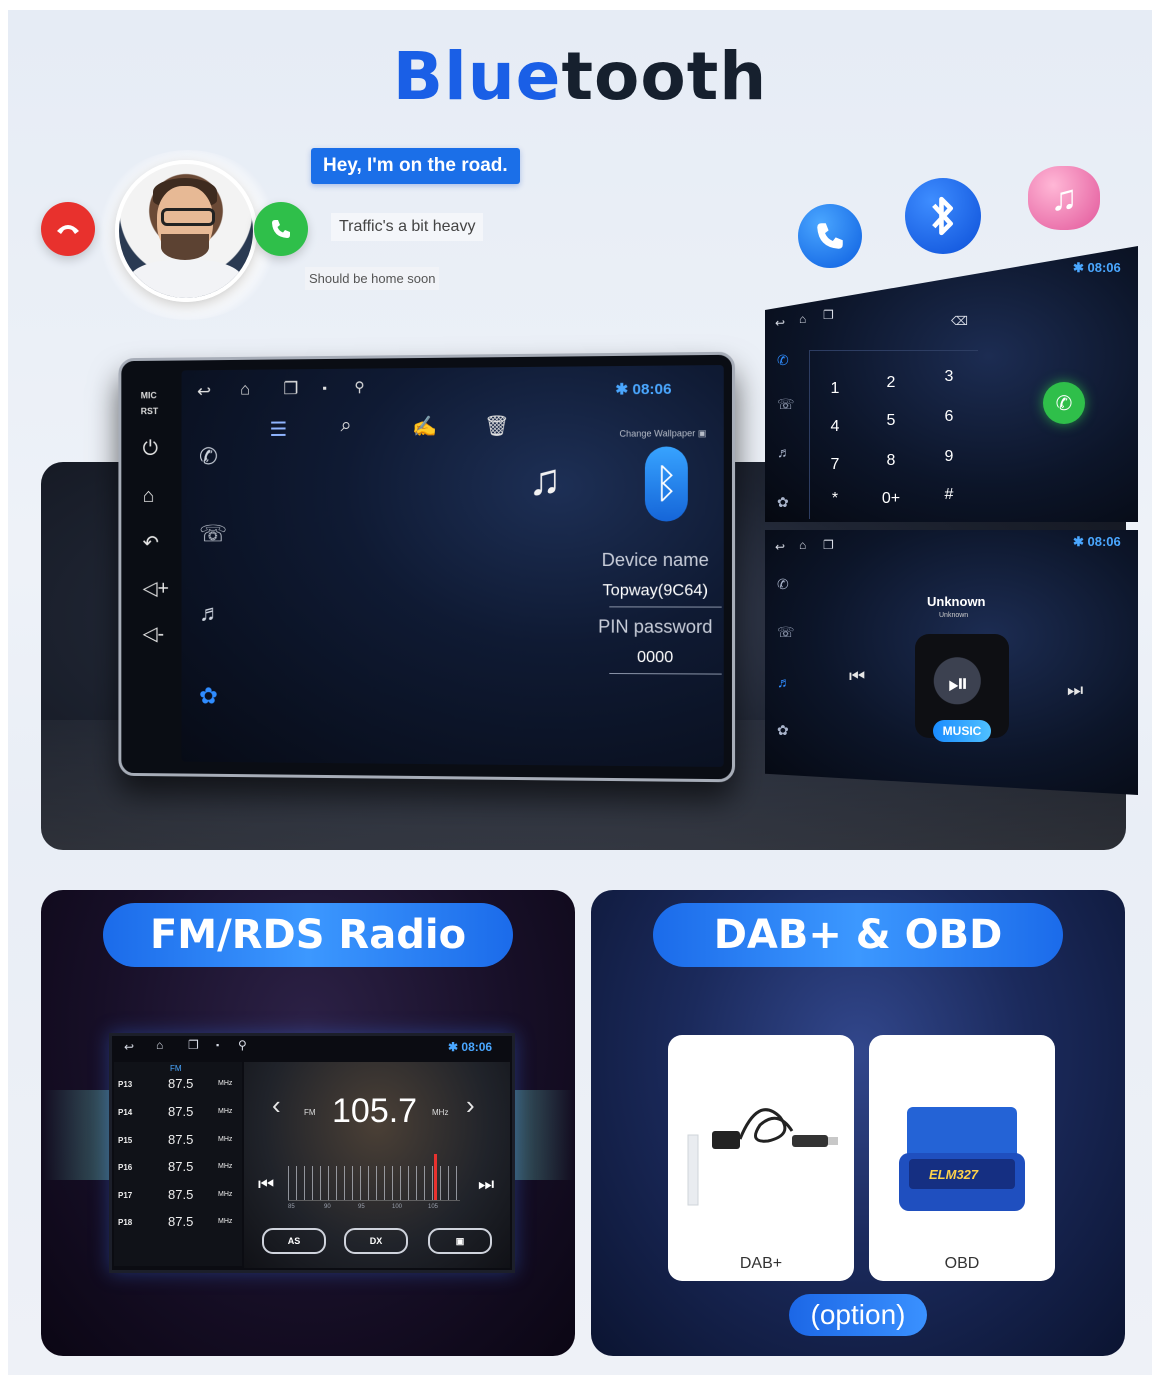 The image size is (1152, 1385). I want to click on track-title: Unknown, so click(956, 601).